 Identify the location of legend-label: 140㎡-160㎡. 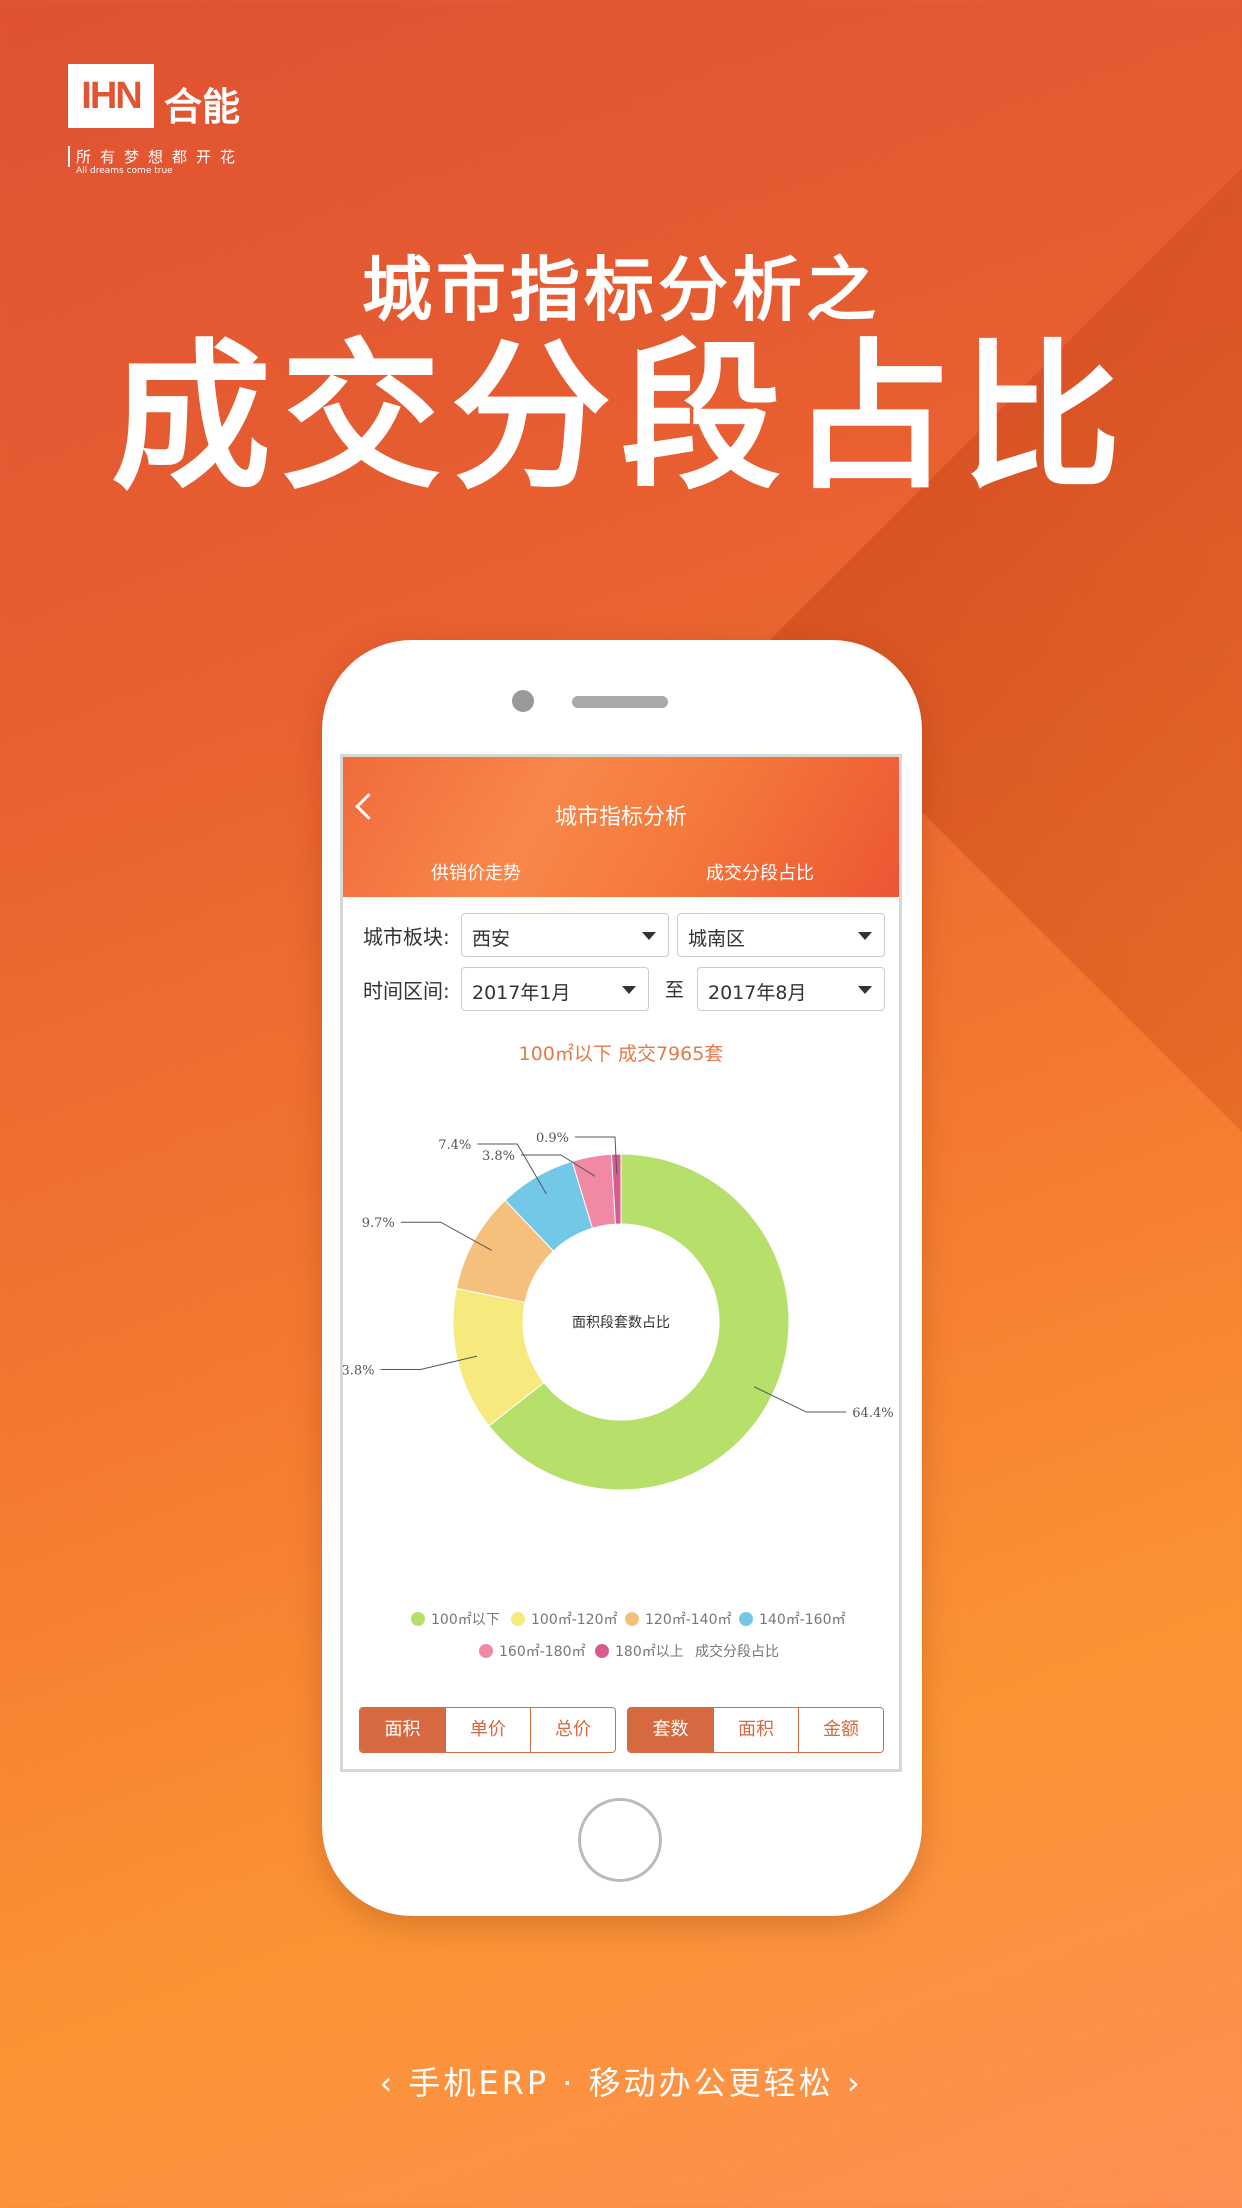
(802, 1620).